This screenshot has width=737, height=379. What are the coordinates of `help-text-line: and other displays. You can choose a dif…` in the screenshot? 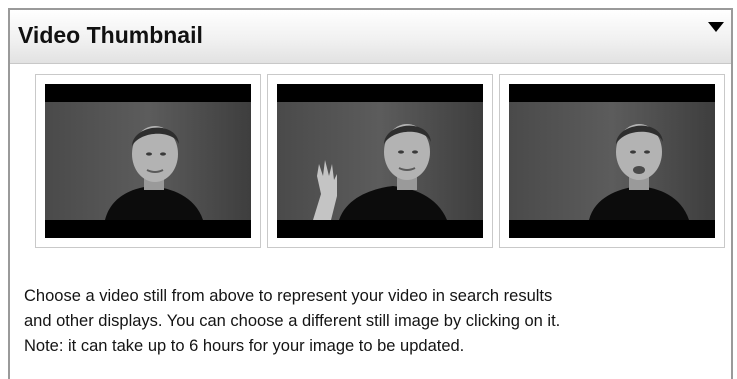 It's located at (292, 321).